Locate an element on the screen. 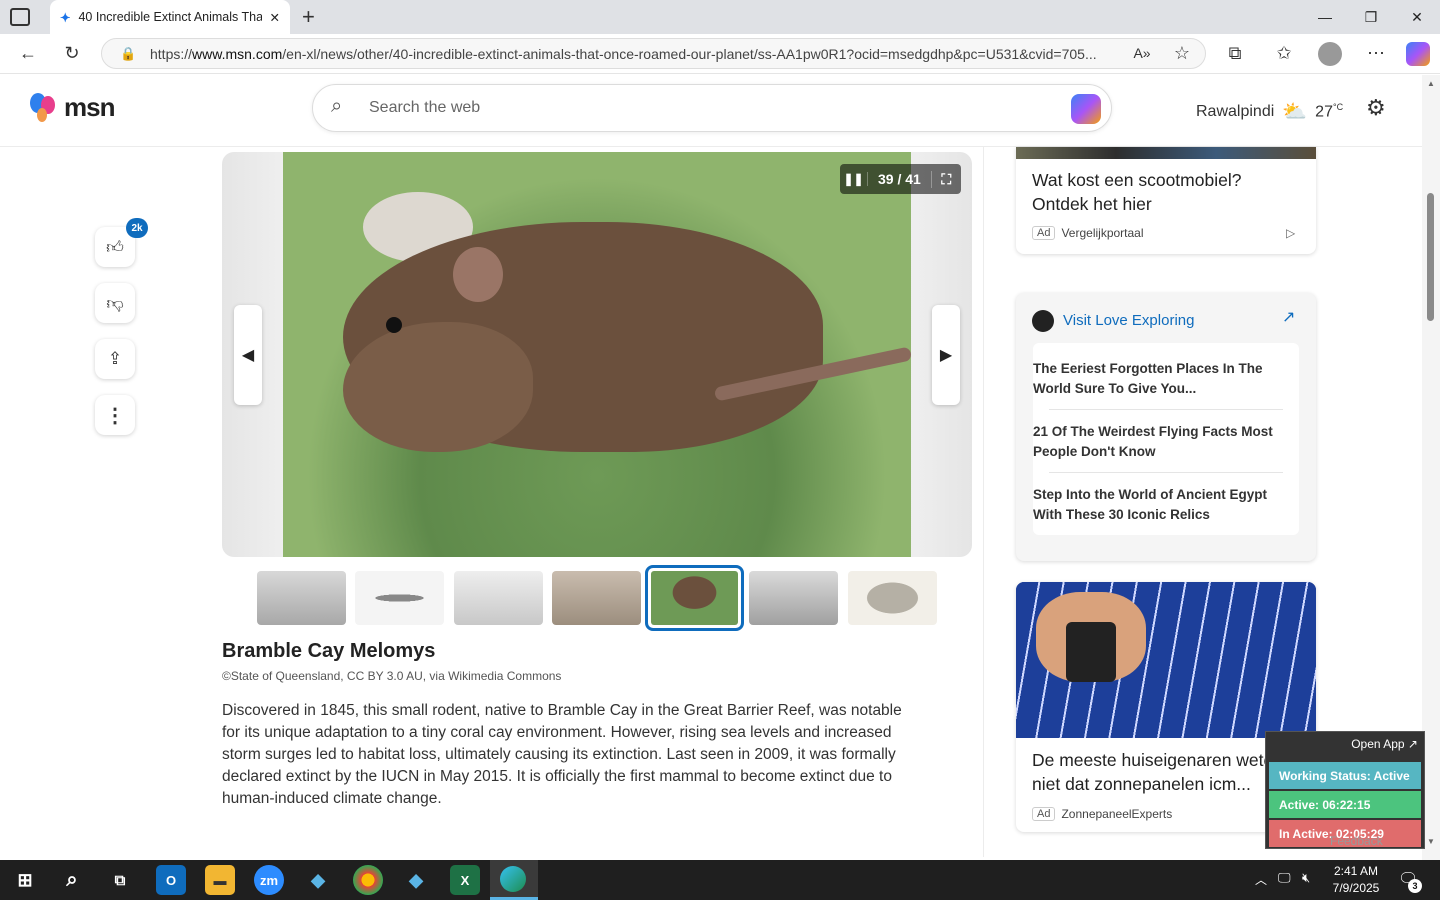 The width and height of the screenshot is (1440, 900). edge-icon is located at coordinates (513, 879).